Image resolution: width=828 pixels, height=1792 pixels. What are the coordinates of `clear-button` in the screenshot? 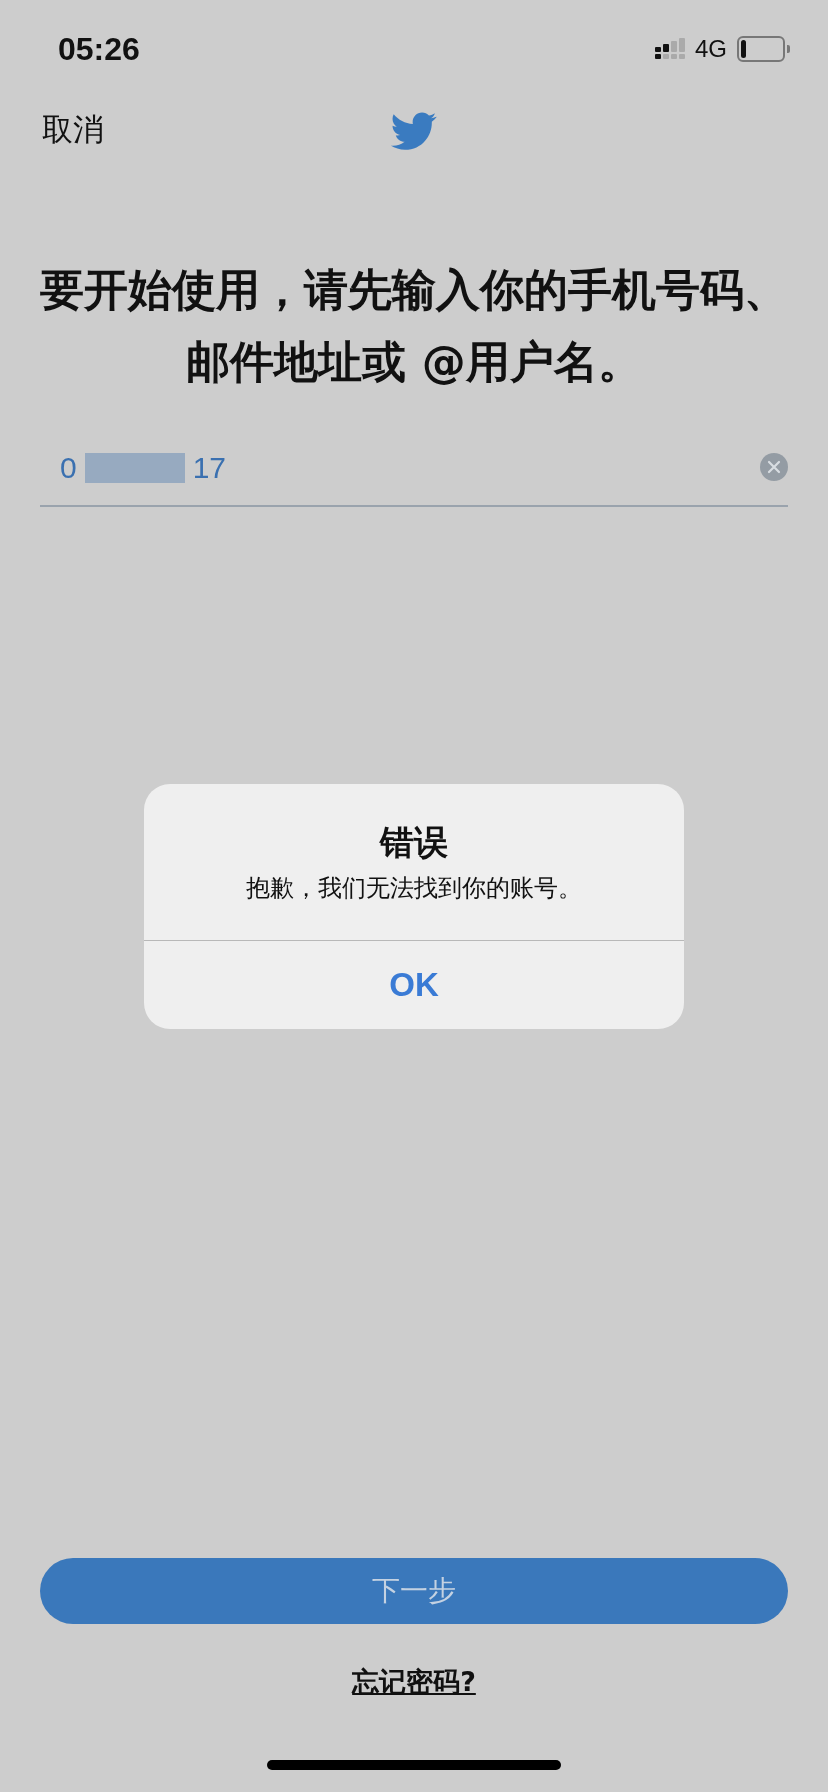 It's located at (774, 467).